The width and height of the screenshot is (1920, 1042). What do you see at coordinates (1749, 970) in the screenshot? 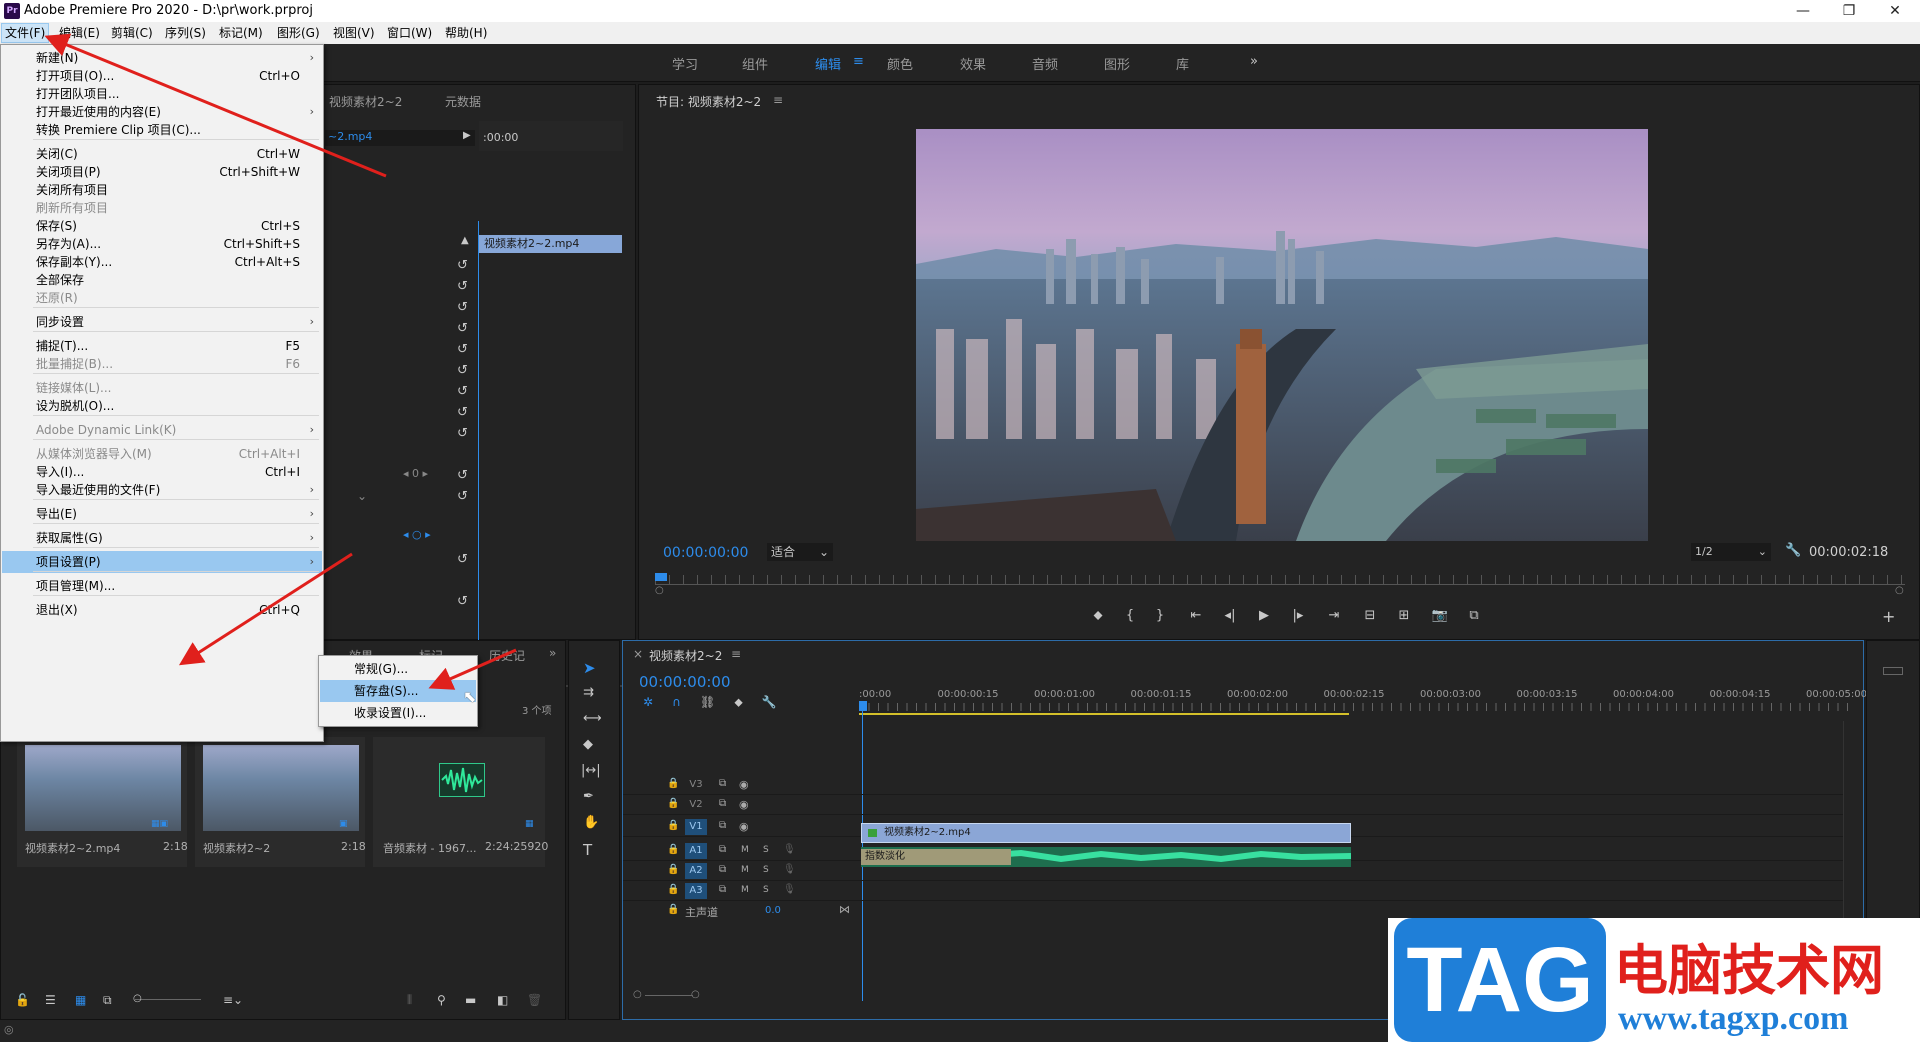
I see `watermark-cn-text: 电脑技术网` at bounding box center [1749, 970].